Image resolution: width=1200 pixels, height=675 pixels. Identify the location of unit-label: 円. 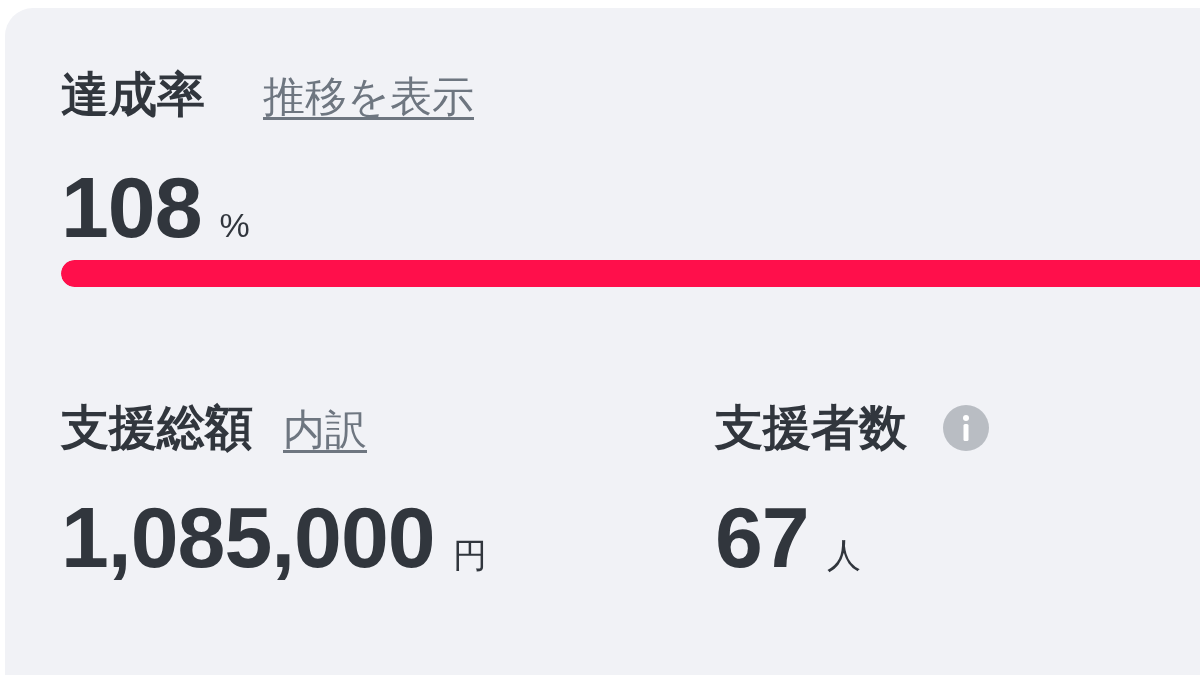
(469, 555).